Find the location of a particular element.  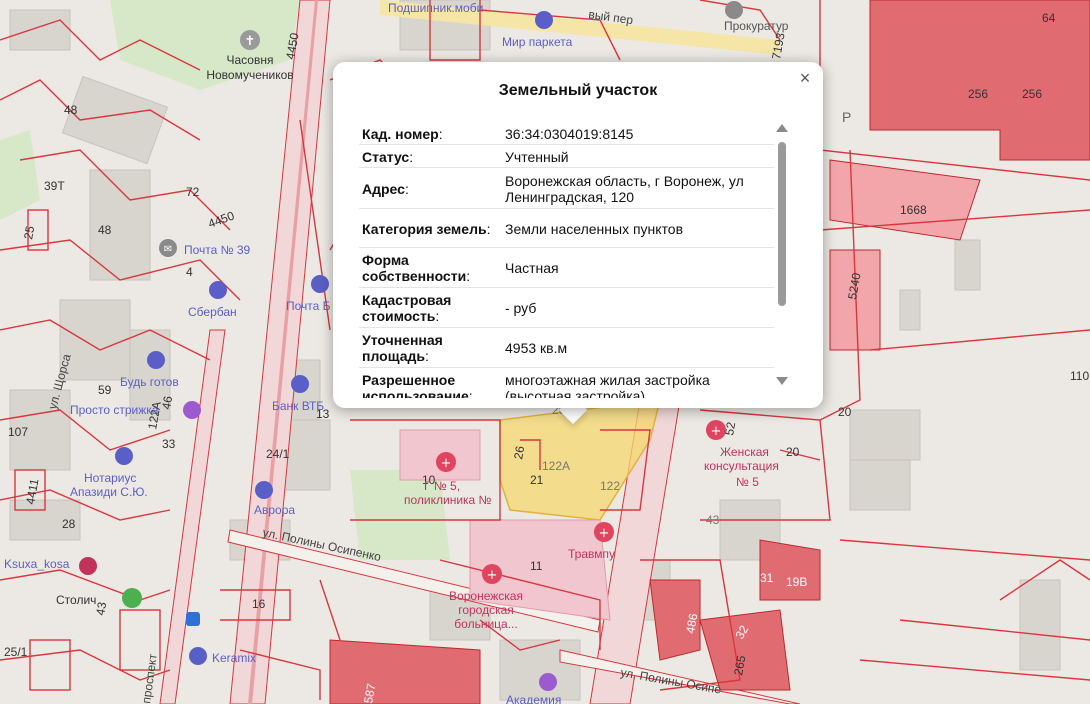

info-key: Форма собственности: is located at coordinates (416, 268).